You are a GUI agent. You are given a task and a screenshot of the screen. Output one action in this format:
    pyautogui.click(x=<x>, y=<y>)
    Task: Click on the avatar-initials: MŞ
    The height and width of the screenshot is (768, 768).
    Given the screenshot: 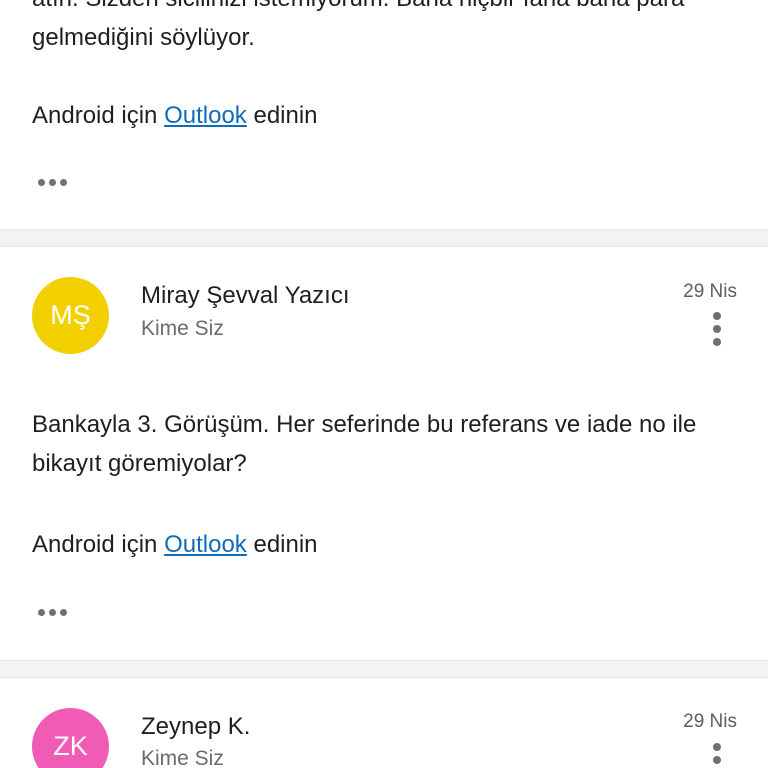 What is the action you would take?
    pyautogui.click(x=70, y=315)
    